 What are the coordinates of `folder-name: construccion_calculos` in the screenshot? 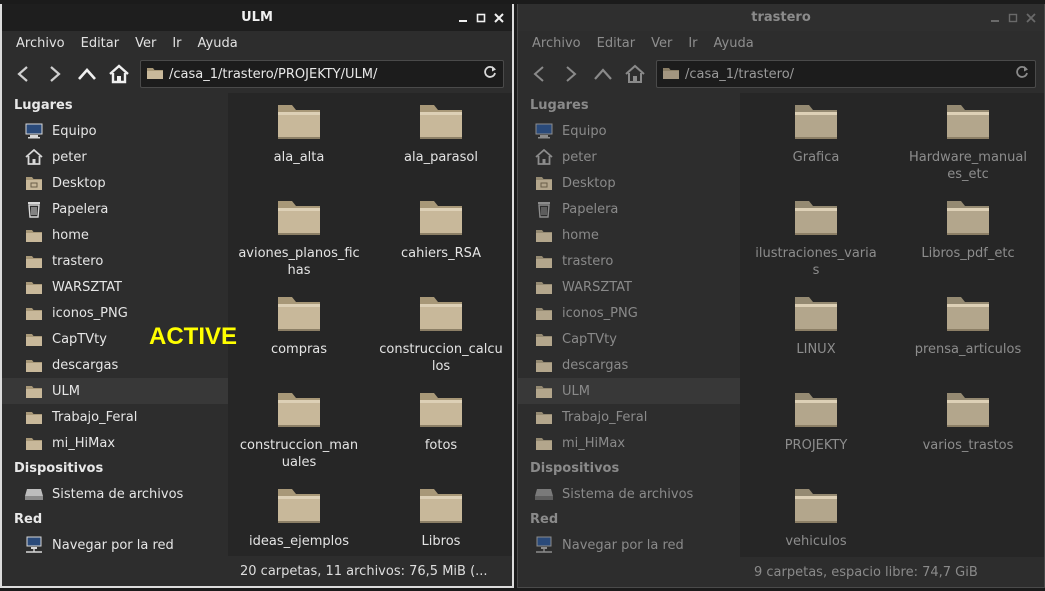 It's located at (441, 358).